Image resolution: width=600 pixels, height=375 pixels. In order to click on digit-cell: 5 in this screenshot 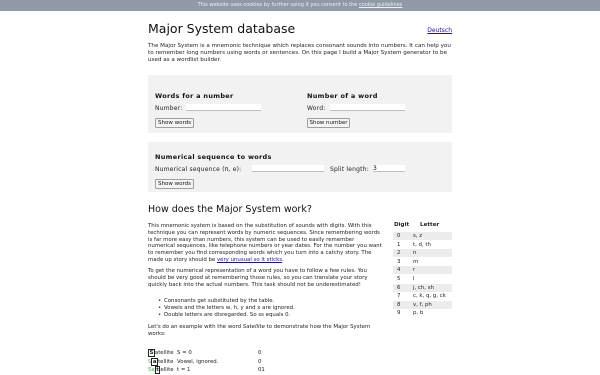, I will do `click(399, 279)`.